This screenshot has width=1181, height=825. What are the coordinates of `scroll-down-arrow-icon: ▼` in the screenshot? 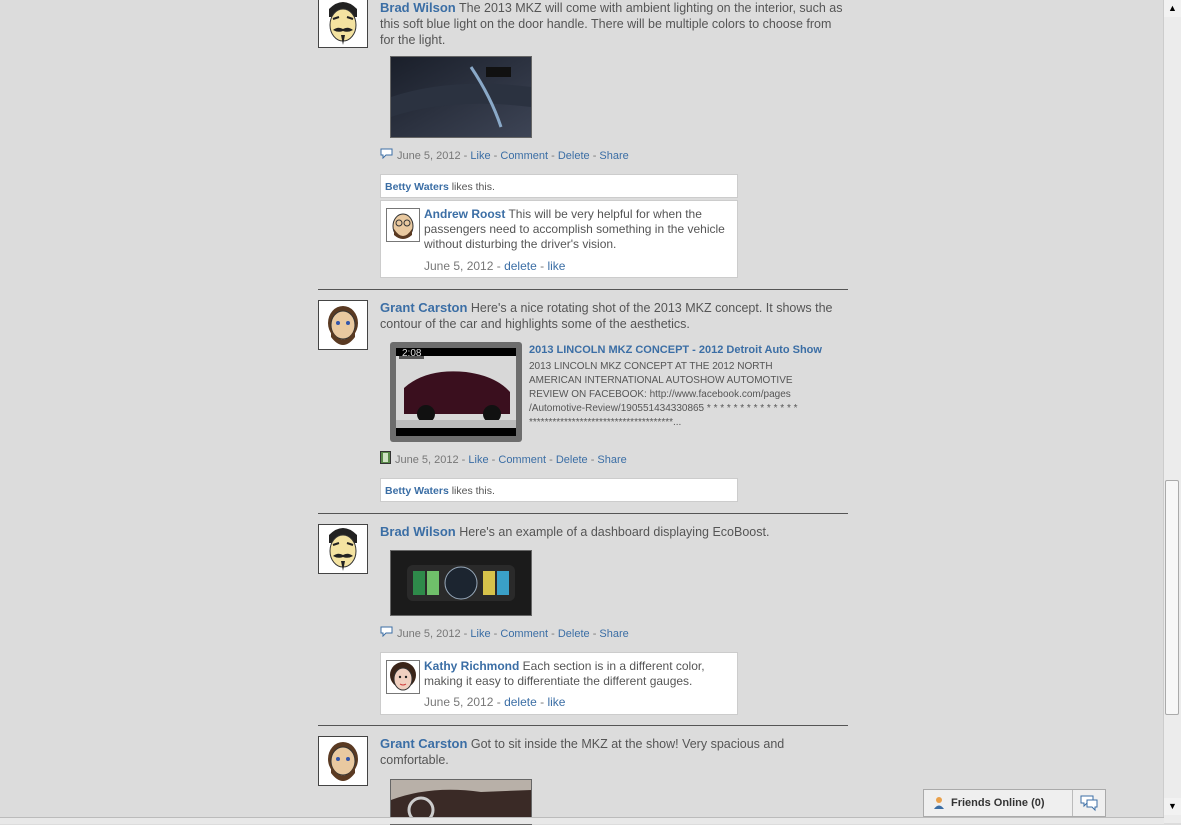 It's located at (1172, 806).